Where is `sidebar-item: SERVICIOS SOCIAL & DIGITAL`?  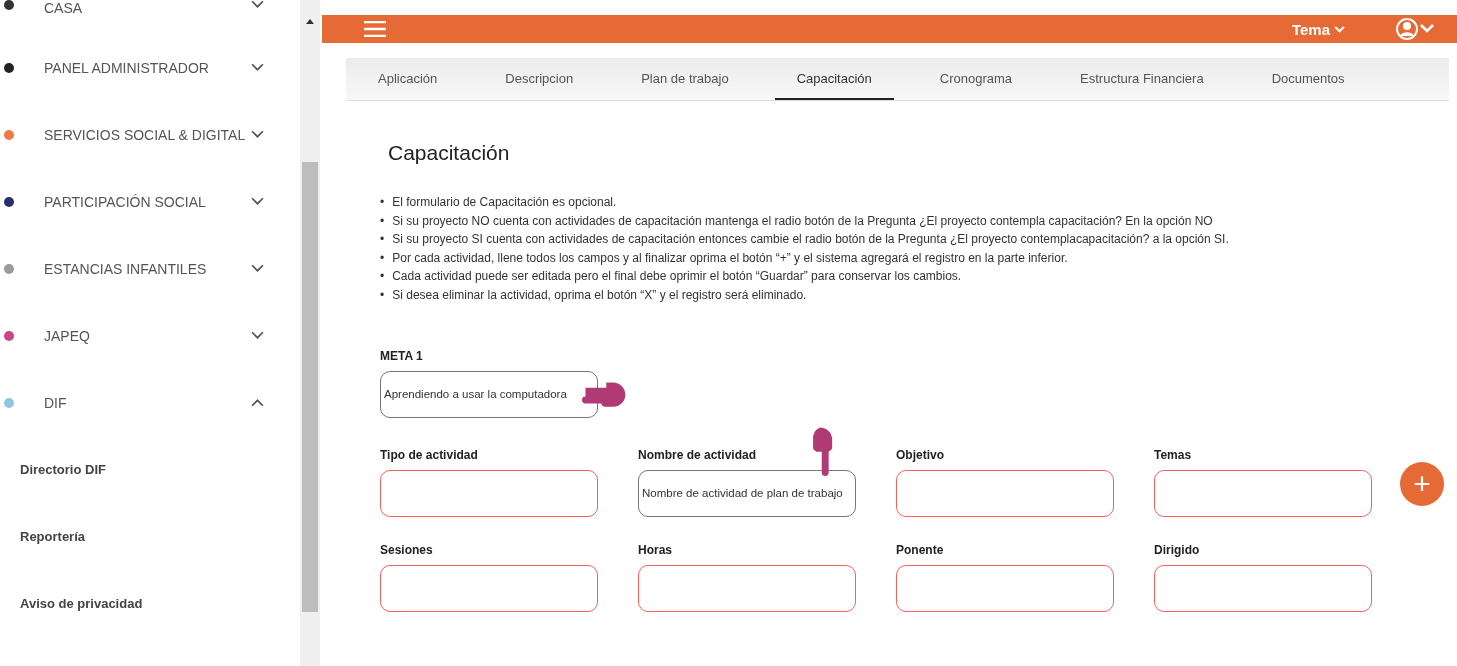
sidebar-item: SERVICIOS SOCIAL & DIGITAL is located at coordinates (150, 134).